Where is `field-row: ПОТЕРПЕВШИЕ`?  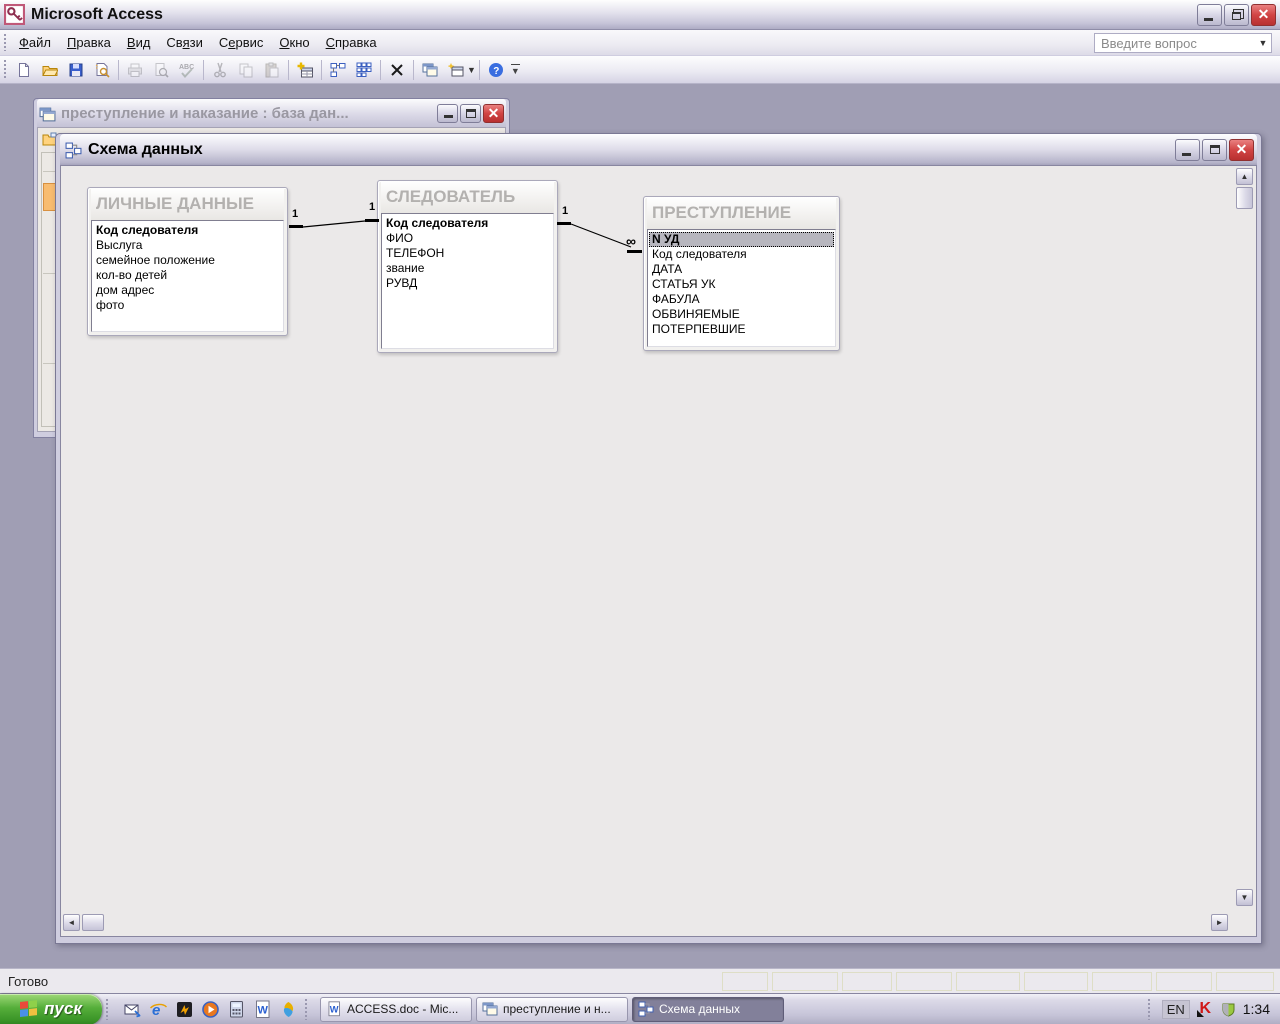
field-row: ПОТЕРПЕВШИЕ is located at coordinates (741, 329).